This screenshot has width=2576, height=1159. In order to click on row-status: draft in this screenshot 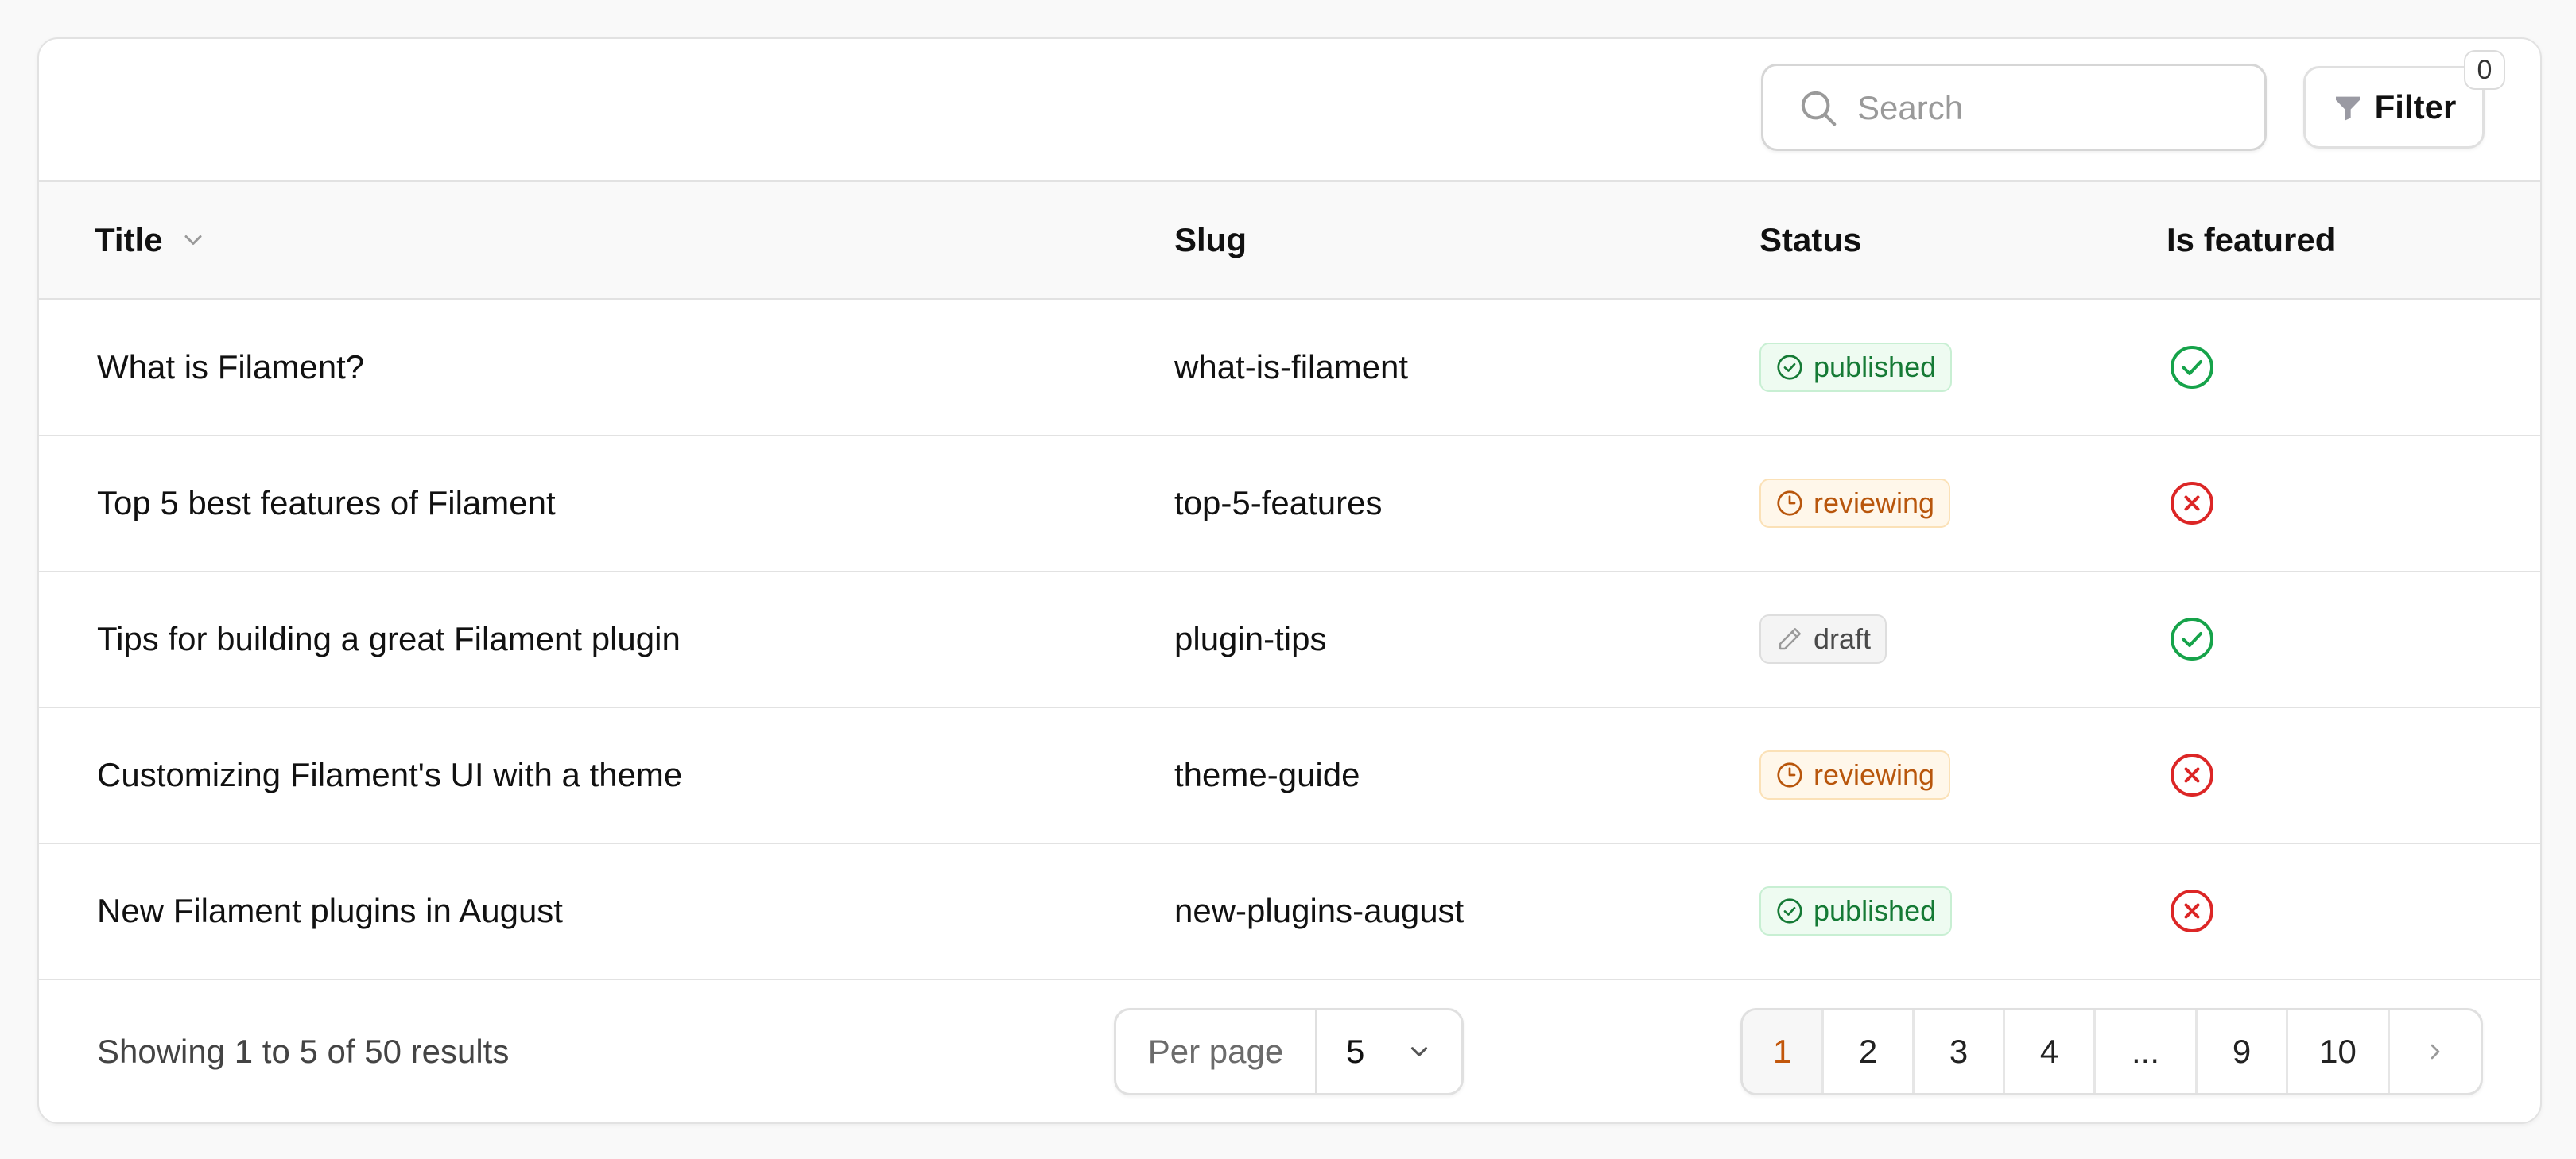, I will do `click(1823, 640)`.